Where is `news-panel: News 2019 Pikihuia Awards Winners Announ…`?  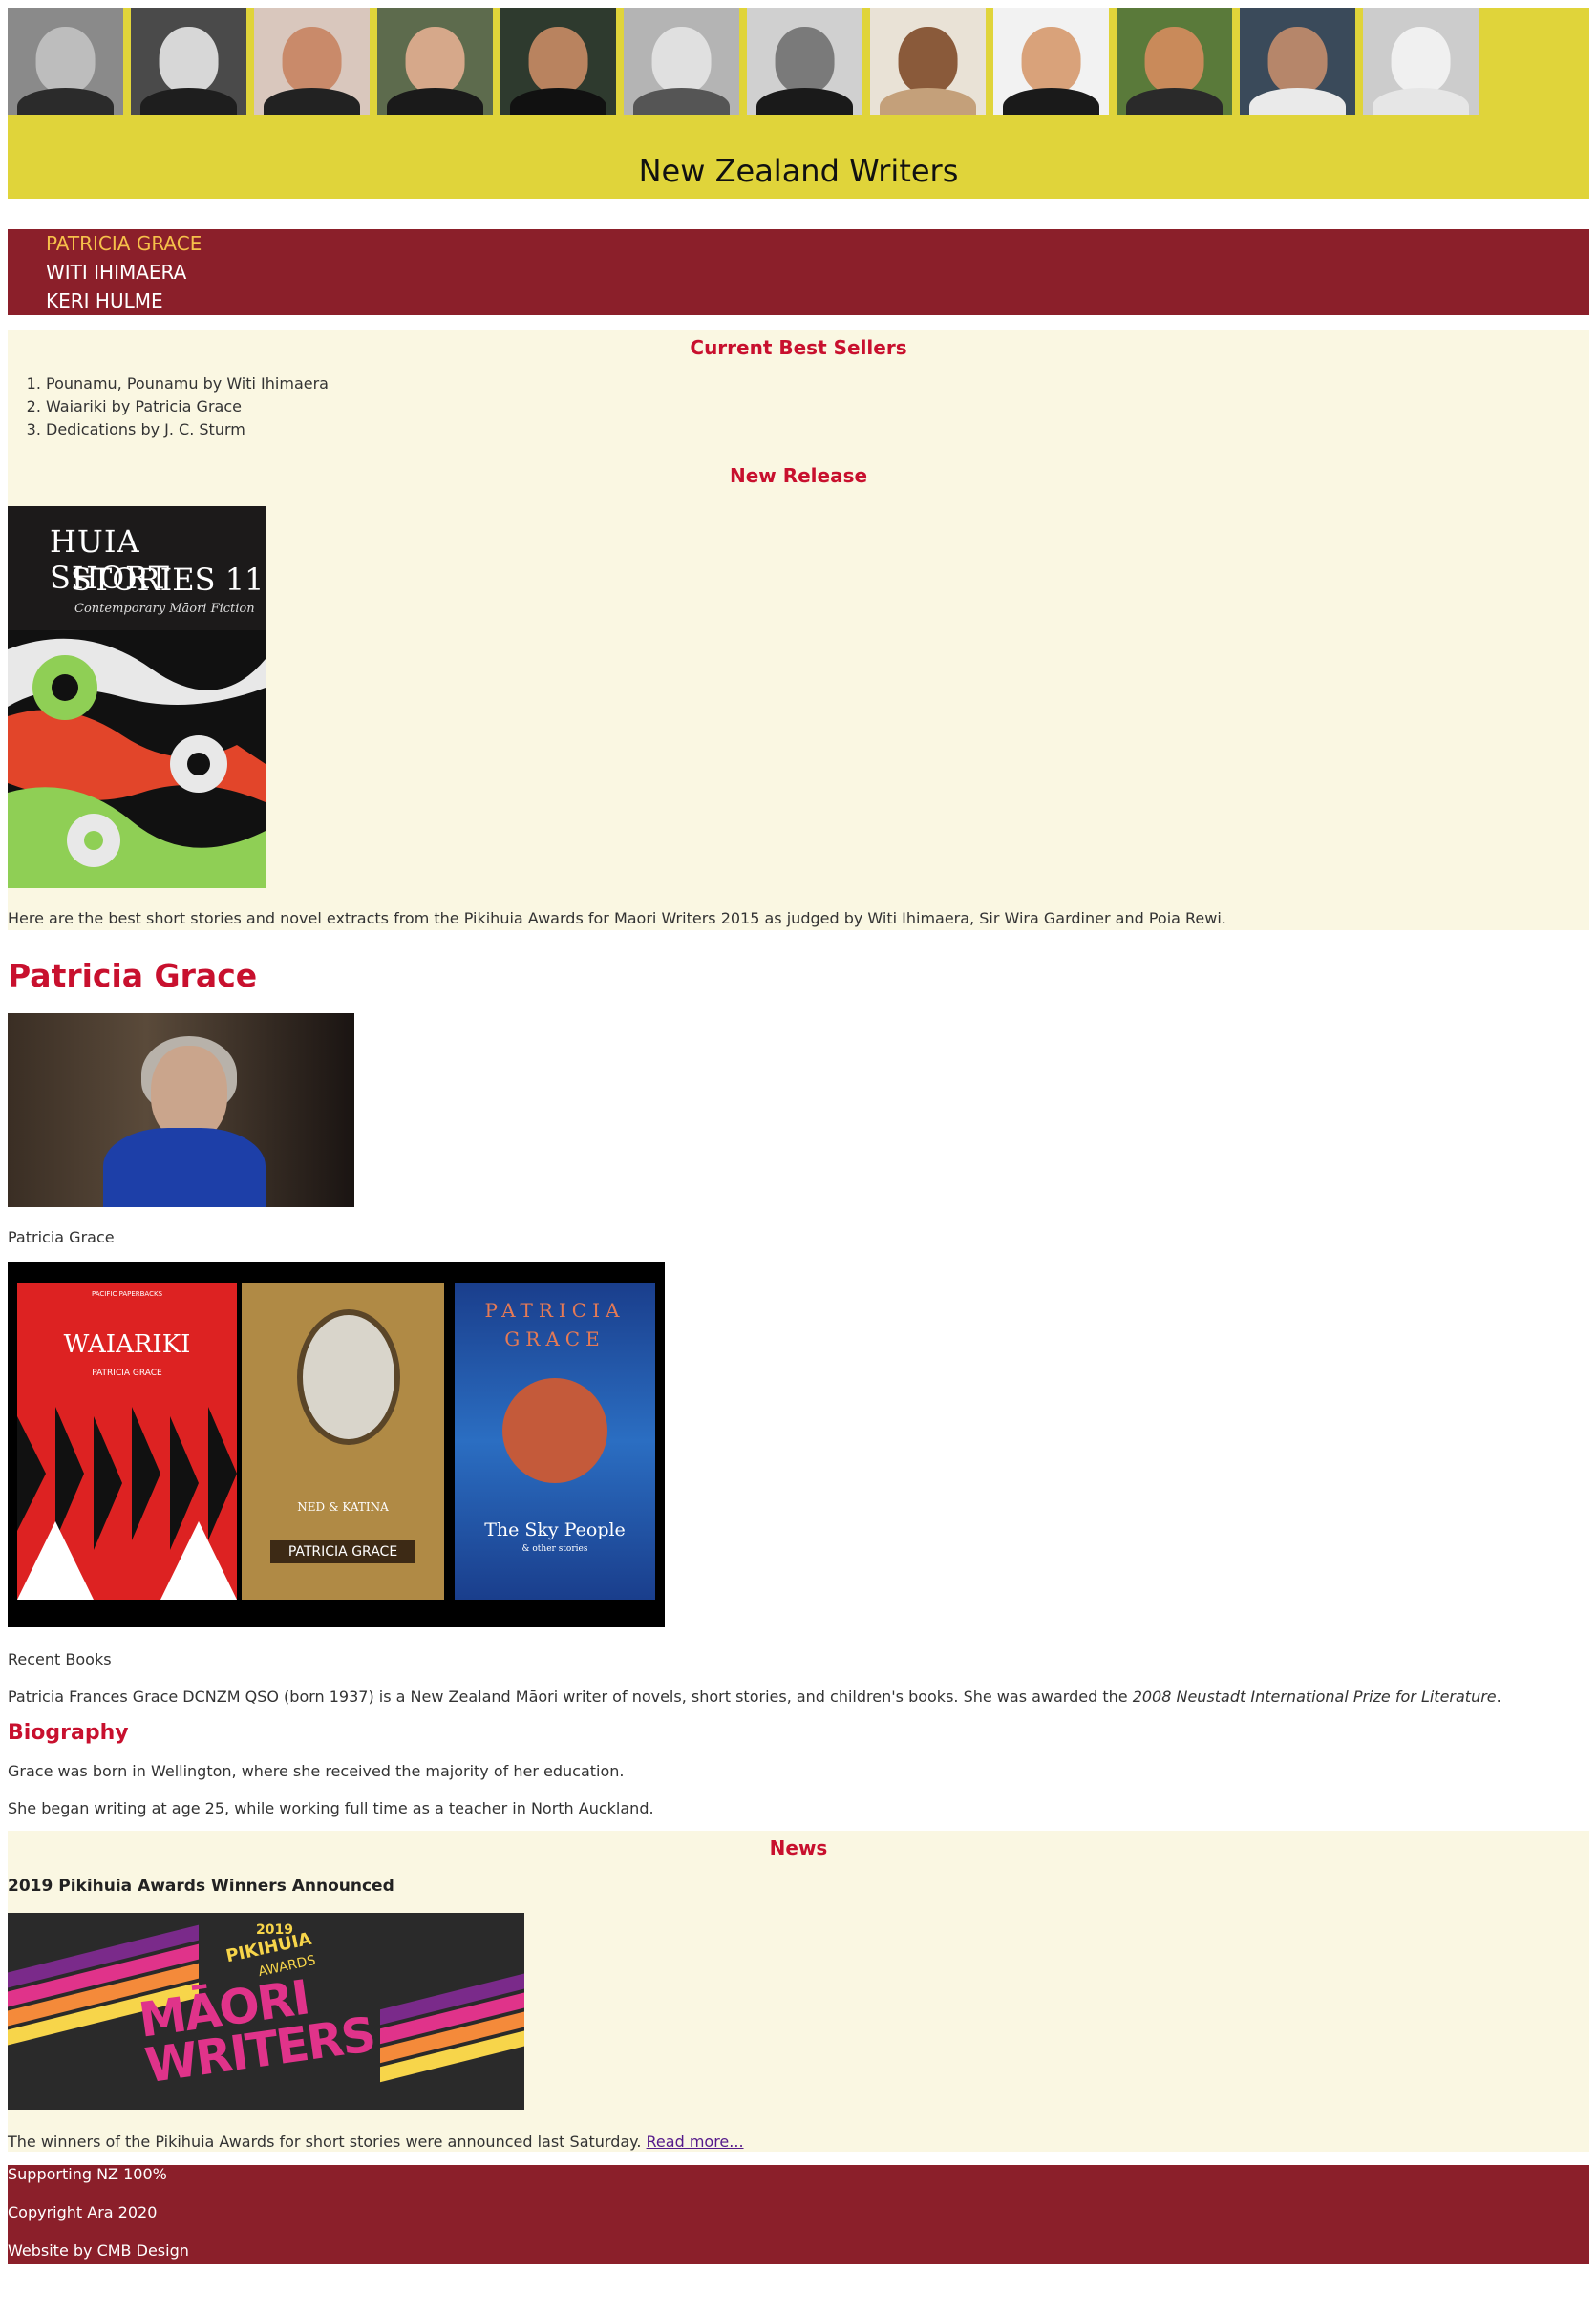
news-panel: News 2019 Pikihuia Awards Winners Announ… is located at coordinates (798, 1991).